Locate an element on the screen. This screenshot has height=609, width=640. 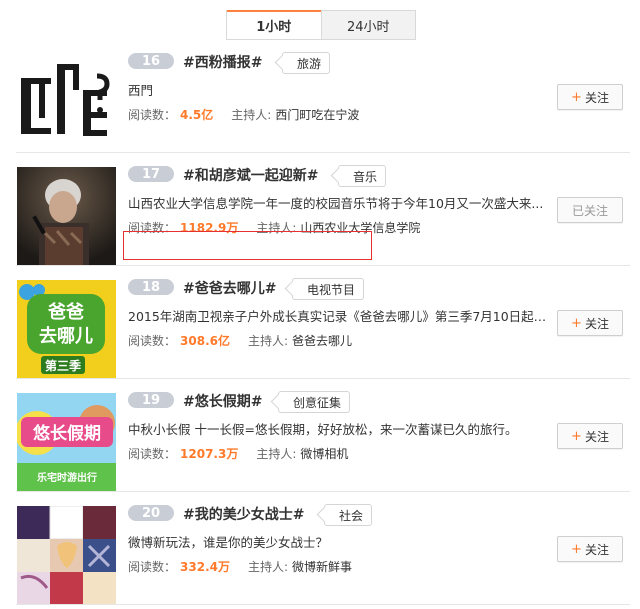
time-range-tabs: 1小时 24小时 is located at coordinates (321, 25).